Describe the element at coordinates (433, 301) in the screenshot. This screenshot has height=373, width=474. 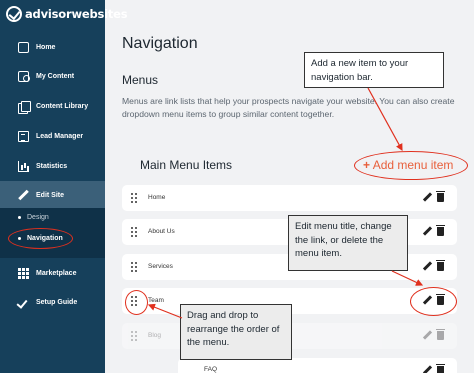
I see `annotation-ellipse-edit-delete` at that location.